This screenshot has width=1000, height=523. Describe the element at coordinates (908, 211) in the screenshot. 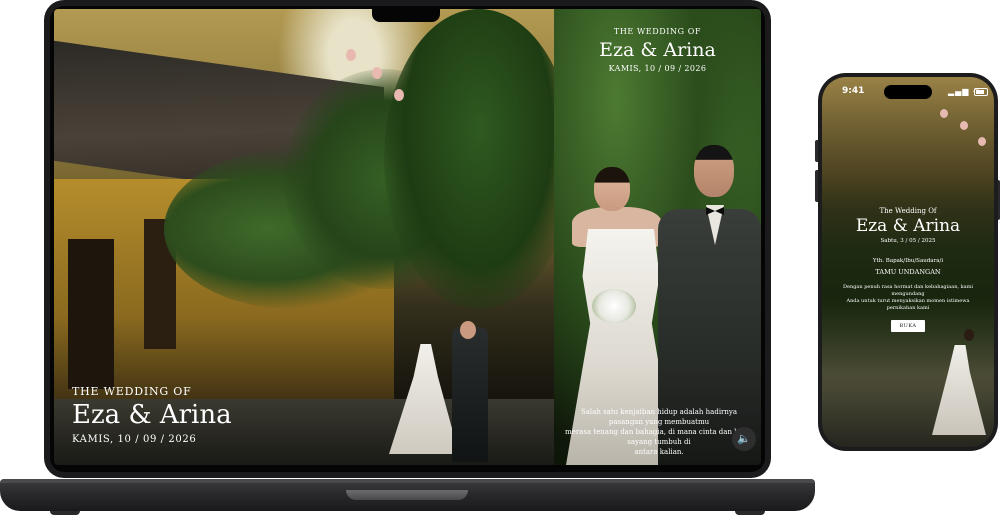

I see `phone-kicker: The Wedding Of` at that location.